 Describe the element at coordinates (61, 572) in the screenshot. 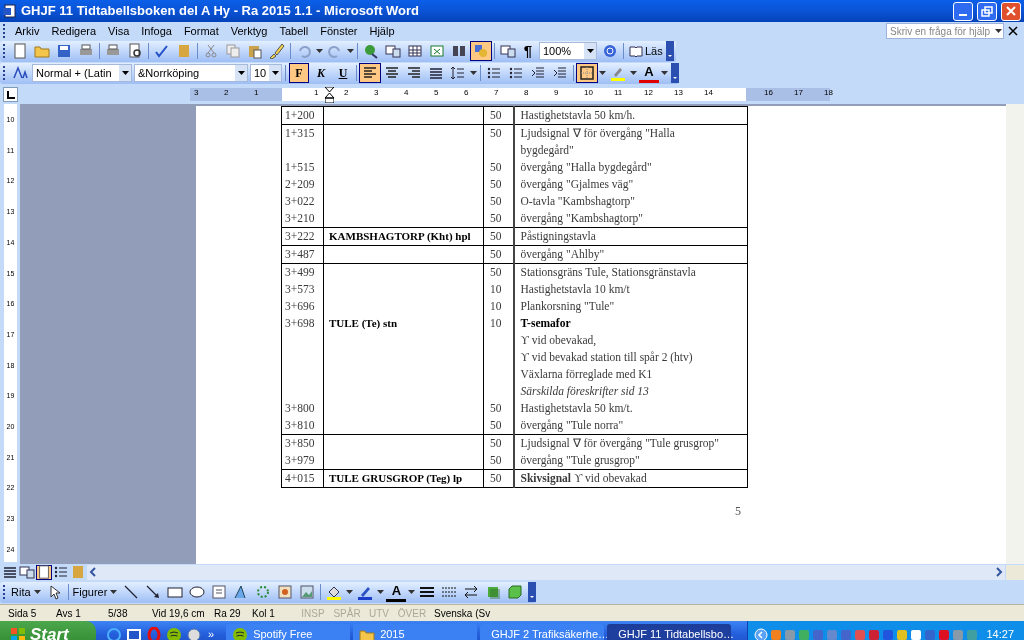

I see `outline-view-button` at that location.